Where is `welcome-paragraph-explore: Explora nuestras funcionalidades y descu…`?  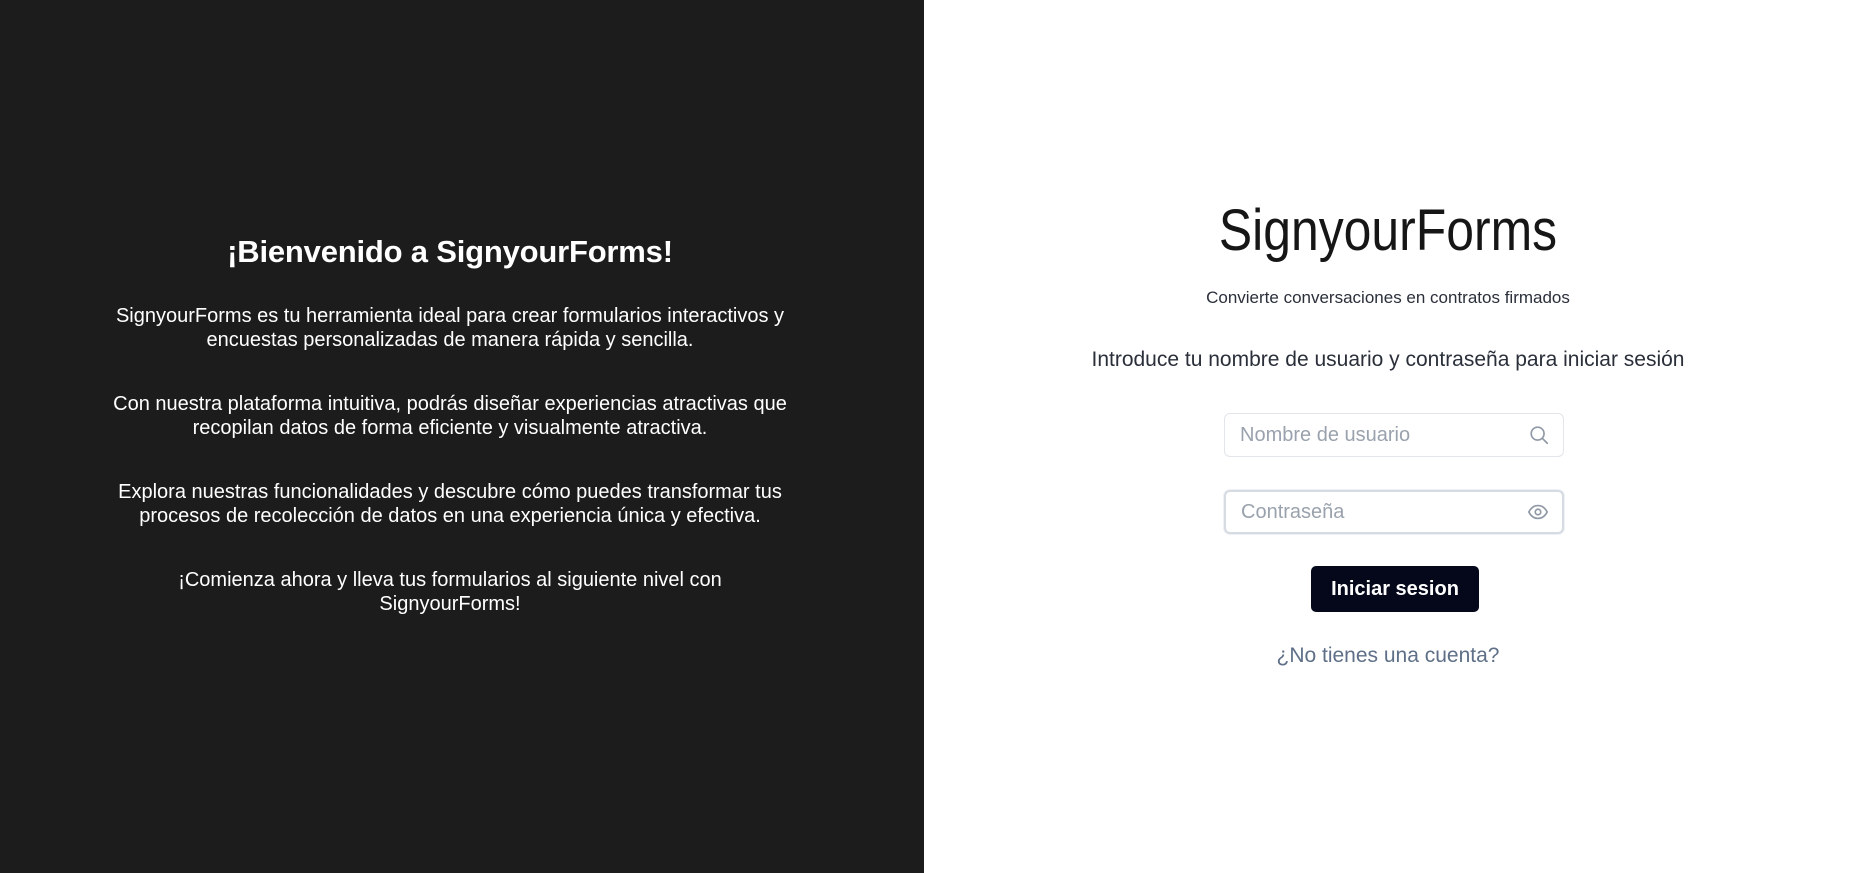 welcome-paragraph-explore: Explora nuestras funcionalidades y descu… is located at coordinates (450, 504).